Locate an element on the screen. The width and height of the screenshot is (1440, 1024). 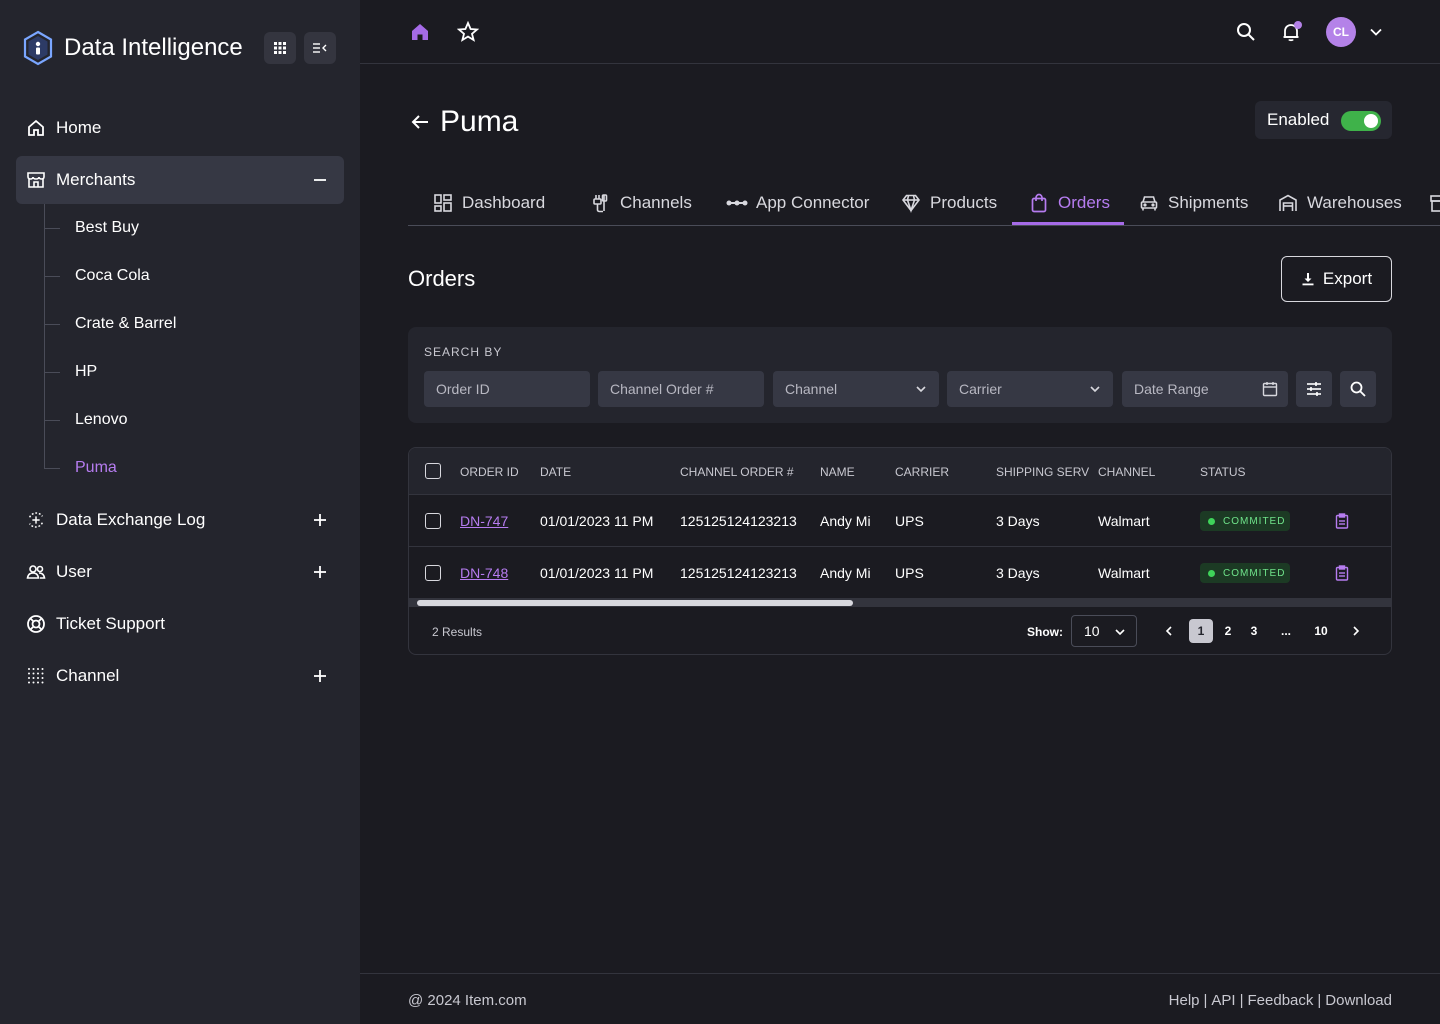
footer-link-api: API is located at coordinates (1223, 1000).